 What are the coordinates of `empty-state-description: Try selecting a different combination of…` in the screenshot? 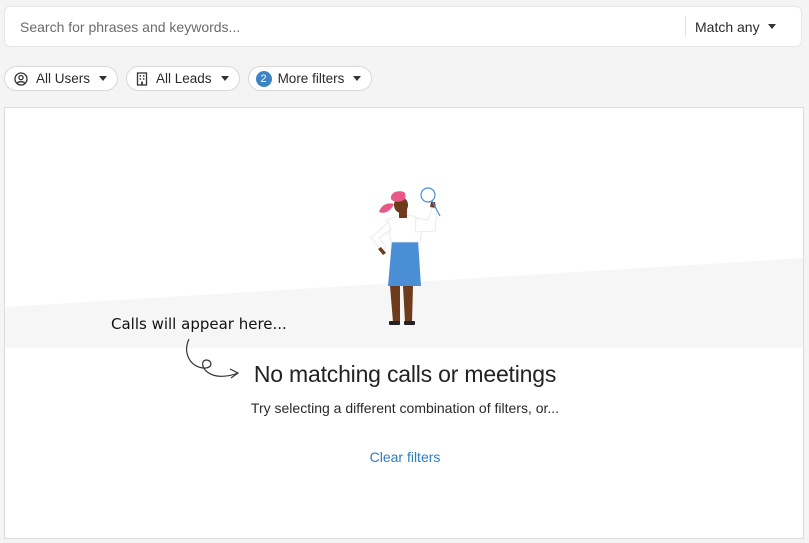 It's located at (405, 408).